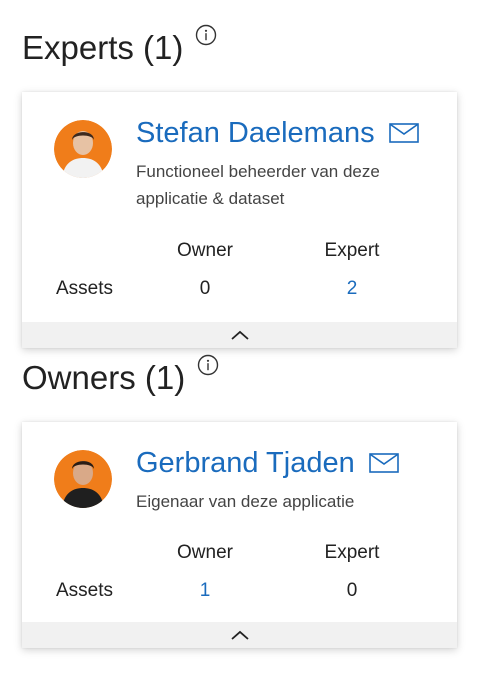 The image size is (501, 690). I want to click on experts-section-header: Experts (1), so click(119, 46).